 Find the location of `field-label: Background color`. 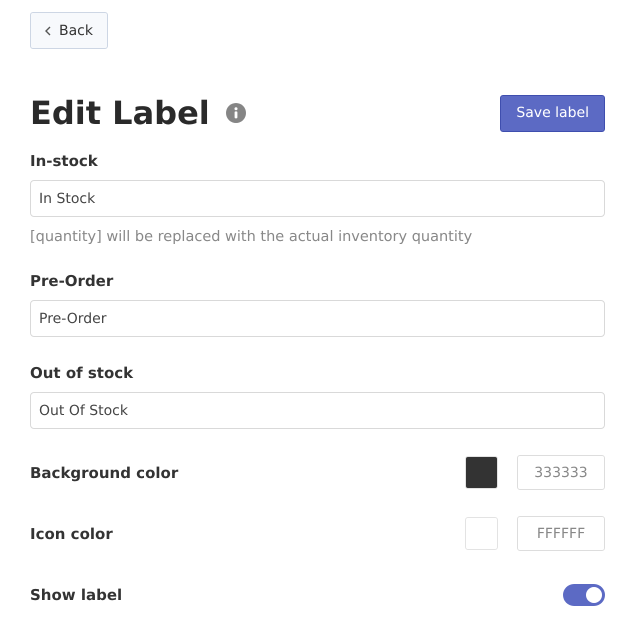

field-label: Background color is located at coordinates (105, 473).